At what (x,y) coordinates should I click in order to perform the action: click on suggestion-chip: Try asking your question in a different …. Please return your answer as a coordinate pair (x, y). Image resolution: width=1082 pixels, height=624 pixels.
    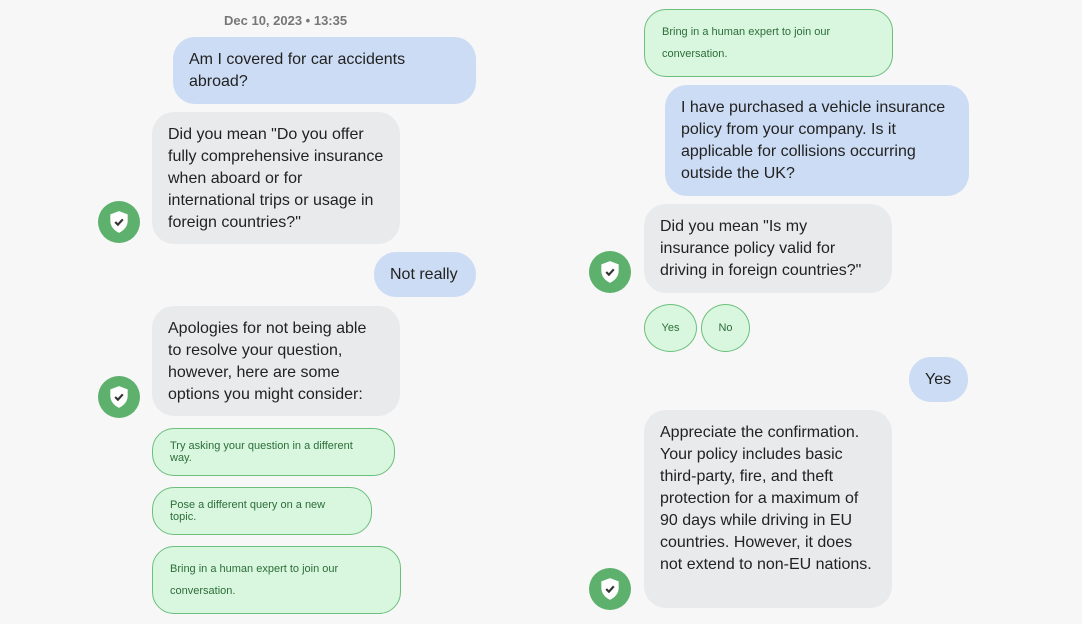
    Looking at the image, I should click on (273, 452).